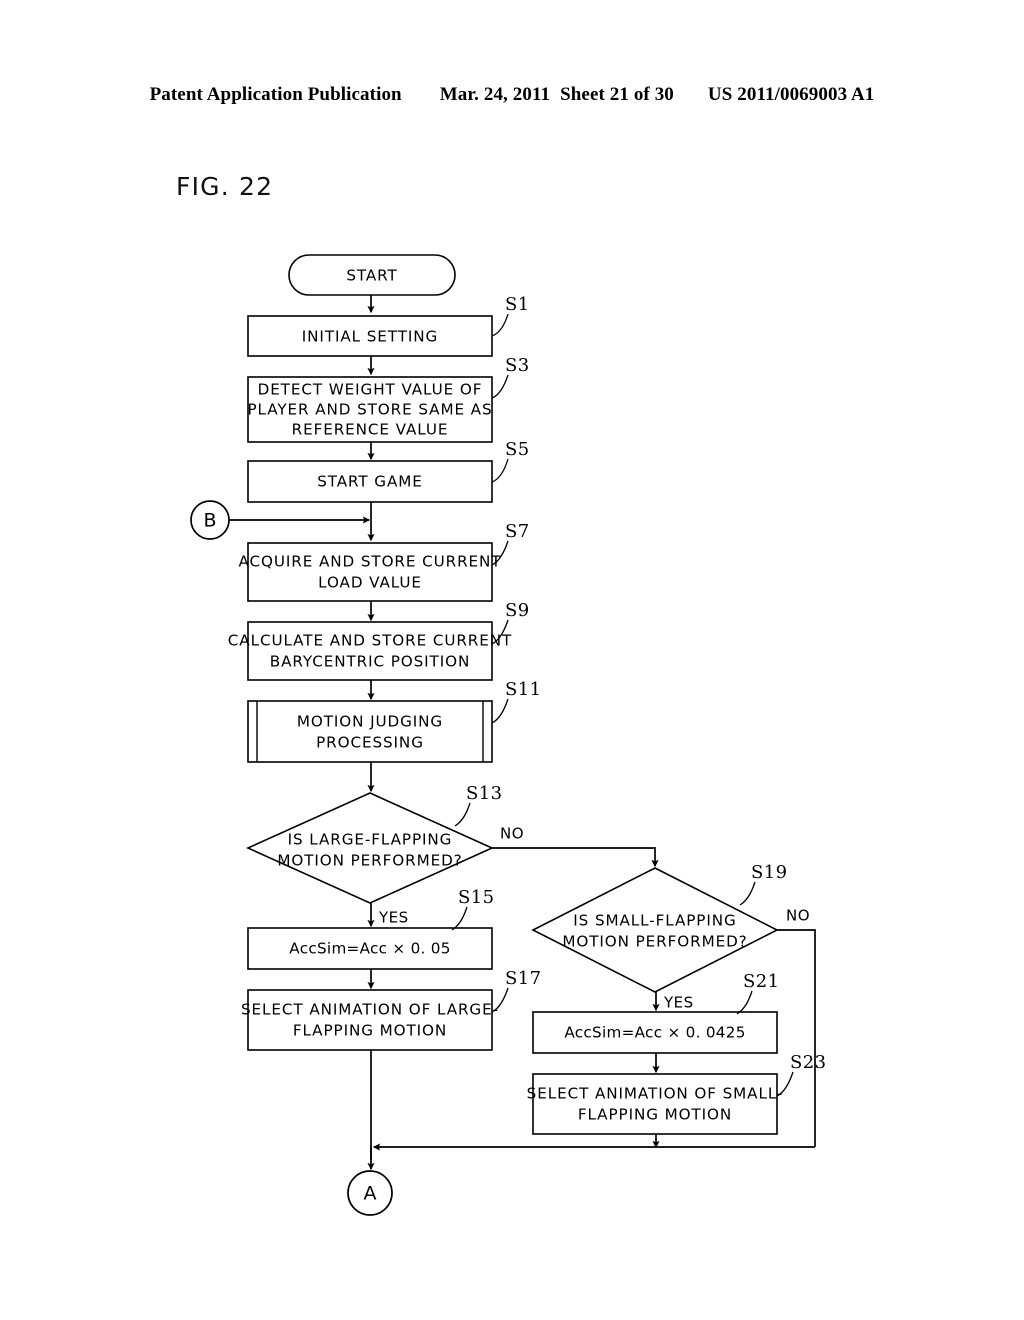 The width and height of the screenshot is (1024, 1320). What do you see at coordinates (370, 430) in the screenshot?
I see `node-s3-line-2: REFERENCE VALUE` at bounding box center [370, 430].